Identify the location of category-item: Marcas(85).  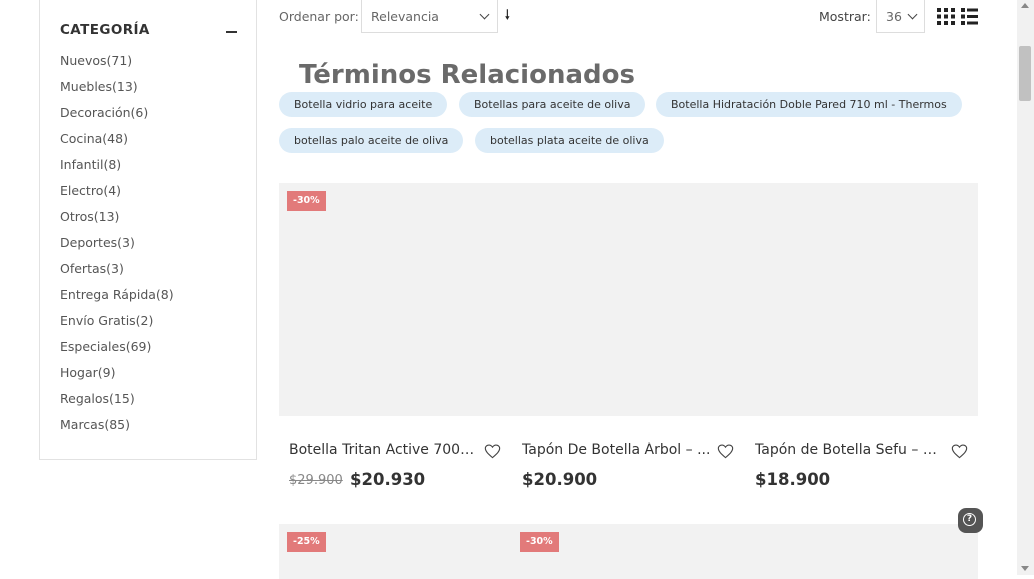
(117, 430).